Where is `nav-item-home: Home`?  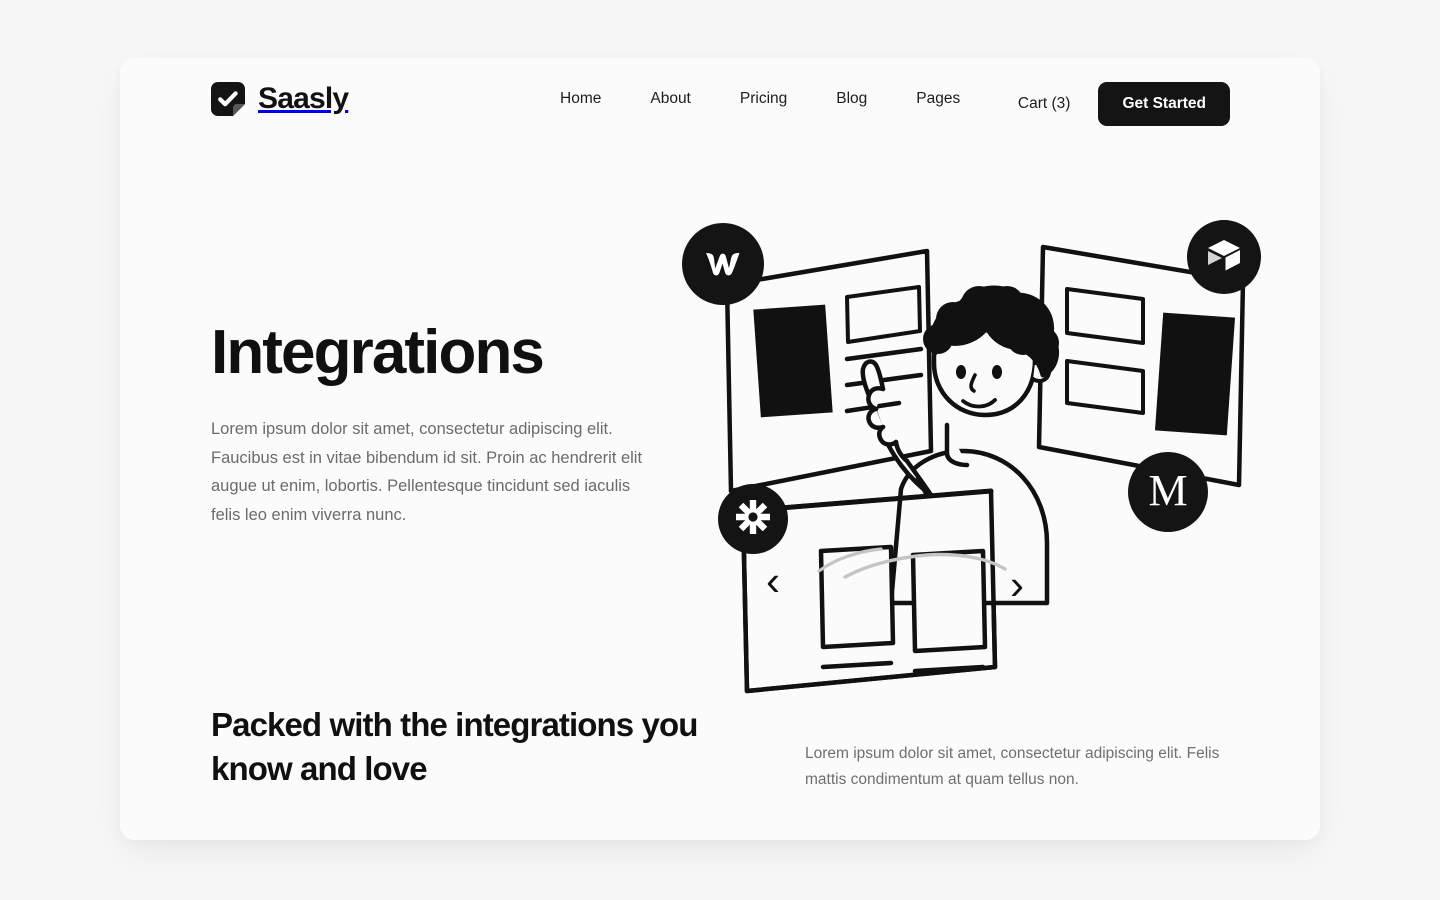 nav-item-home: Home is located at coordinates (580, 99).